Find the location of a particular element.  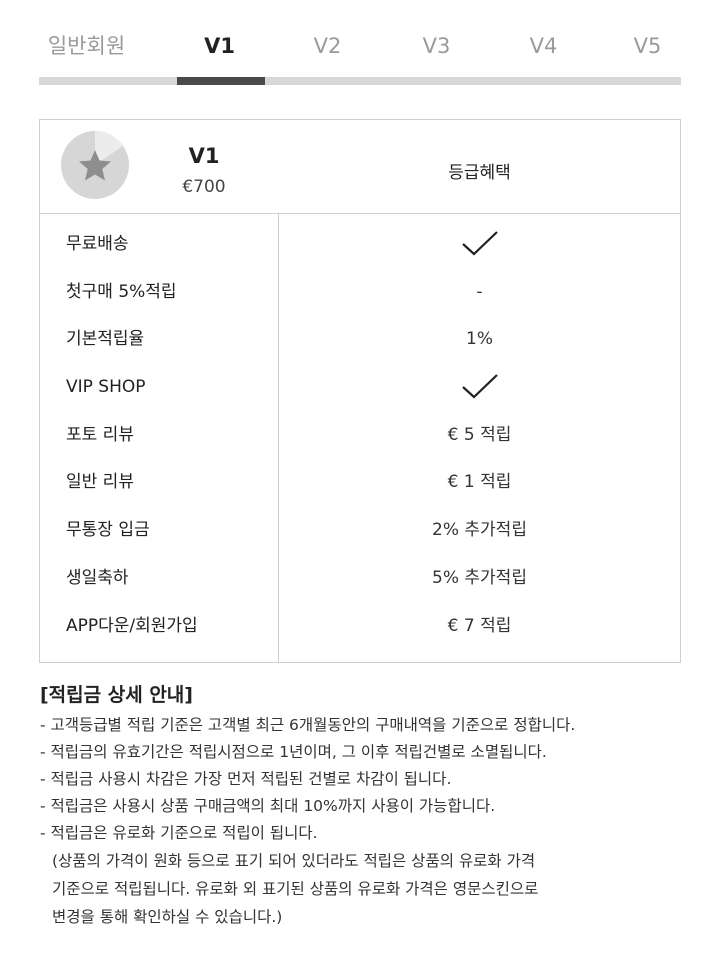

tab-v2: V2 is located at coordinates (327, 46).